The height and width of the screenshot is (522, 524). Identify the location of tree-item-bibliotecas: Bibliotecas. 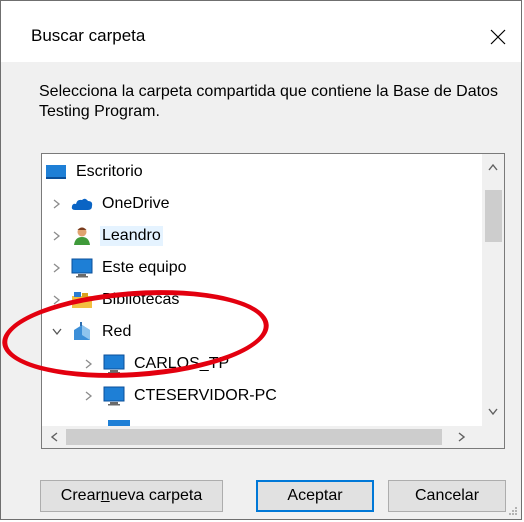
(115, 300).